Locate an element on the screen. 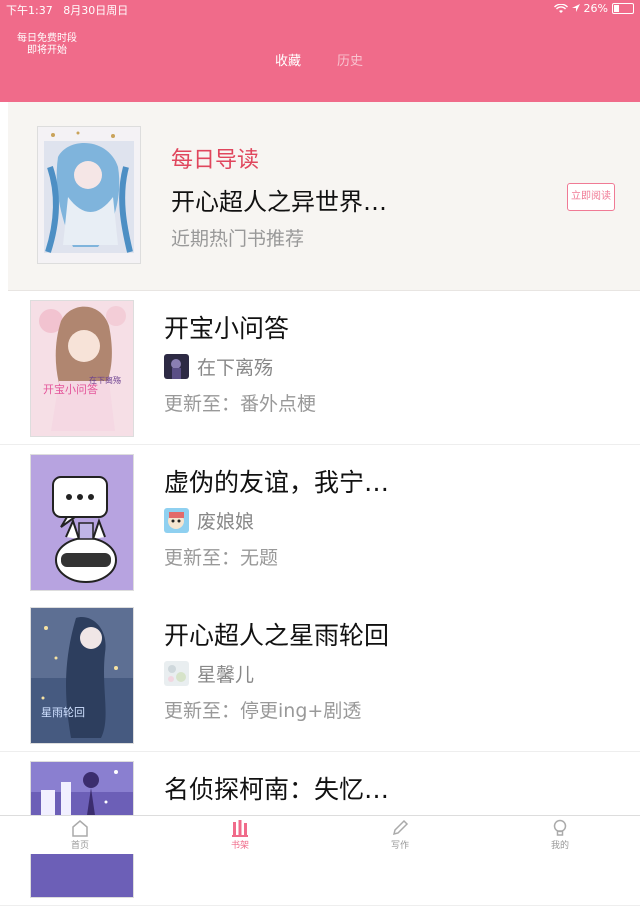 The width and height of the screenshot is (640, 906). date-text: 8月30日周日 is located at coordinates (96, 10).